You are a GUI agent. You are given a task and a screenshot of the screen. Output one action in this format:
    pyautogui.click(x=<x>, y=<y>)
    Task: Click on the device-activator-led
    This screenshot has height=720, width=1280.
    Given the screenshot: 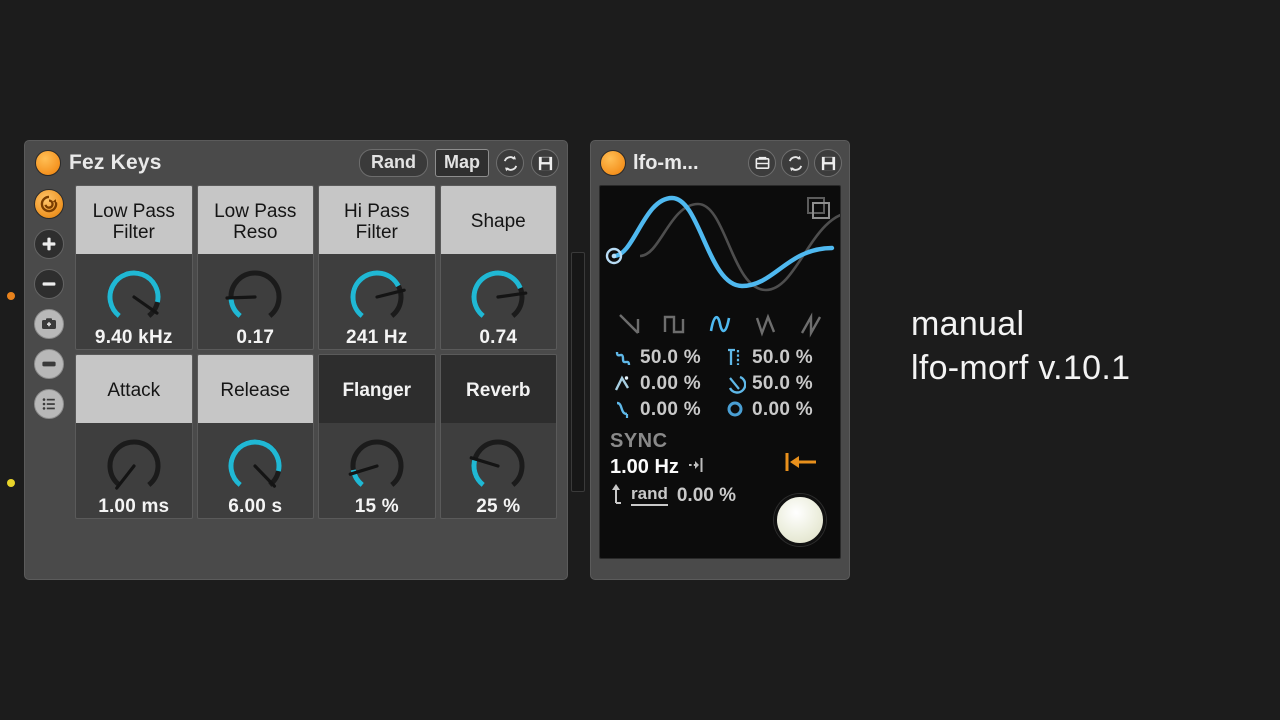 What is the action you would take?
    pyautogui.click(x=48, y=163)
    